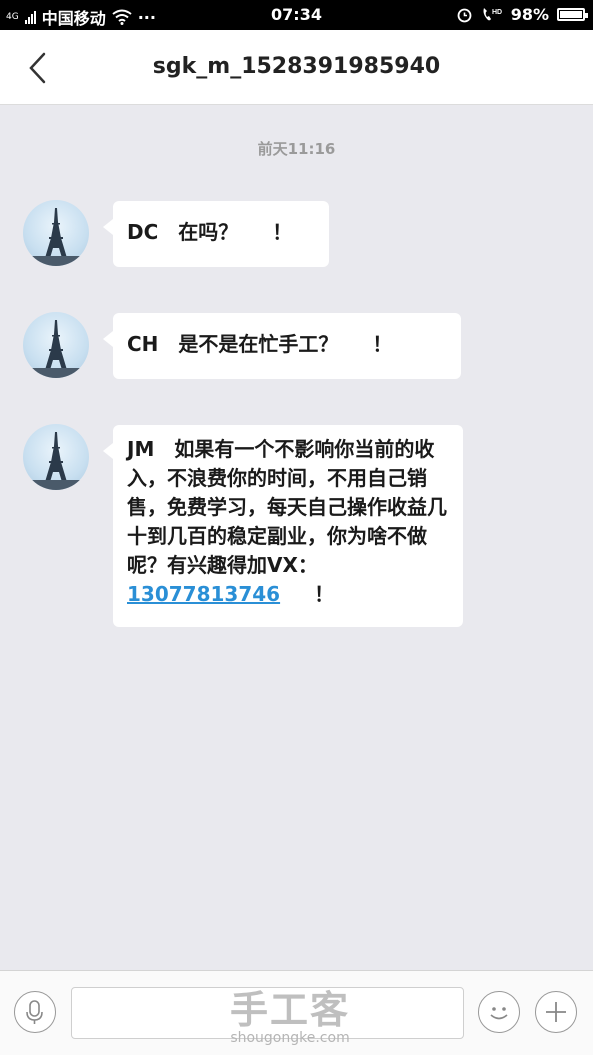 The image size is (593, 1055). I want to click on microphone-icon, so click(34, 1012).